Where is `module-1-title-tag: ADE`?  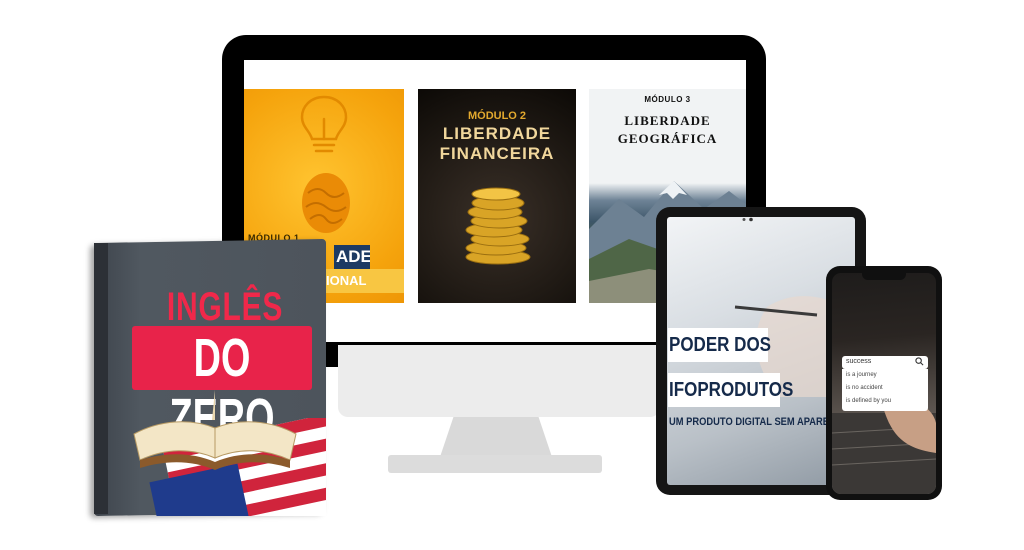
module-1-title-tag: ADE is located at coordinates (352, 257).